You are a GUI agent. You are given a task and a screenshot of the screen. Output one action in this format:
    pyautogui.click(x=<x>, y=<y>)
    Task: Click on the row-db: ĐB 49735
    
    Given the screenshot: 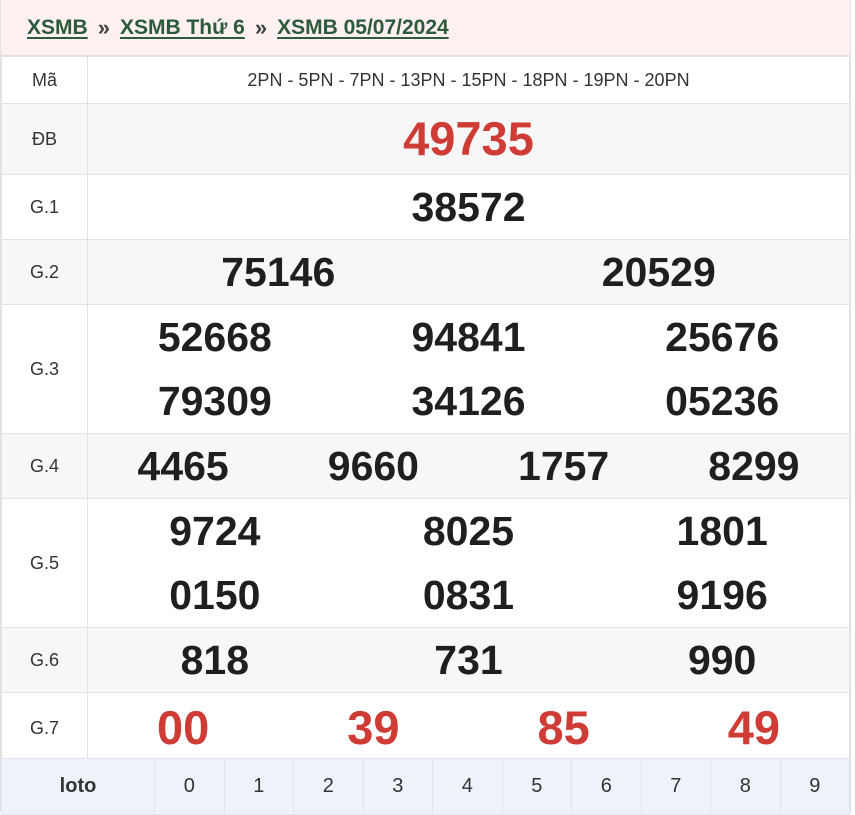 What is the action you would take?
    pyautogui.click(x=425, y=139)
    